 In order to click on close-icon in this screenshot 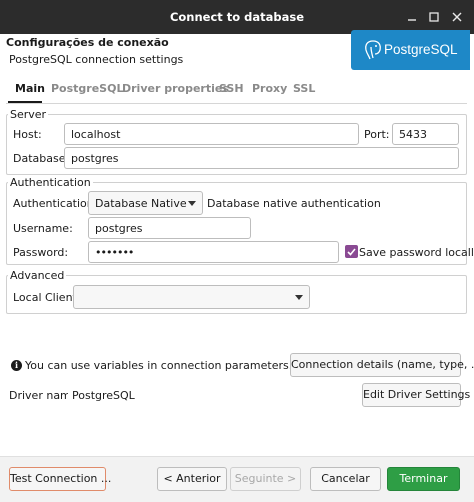, I will do `click(457, 17)`.